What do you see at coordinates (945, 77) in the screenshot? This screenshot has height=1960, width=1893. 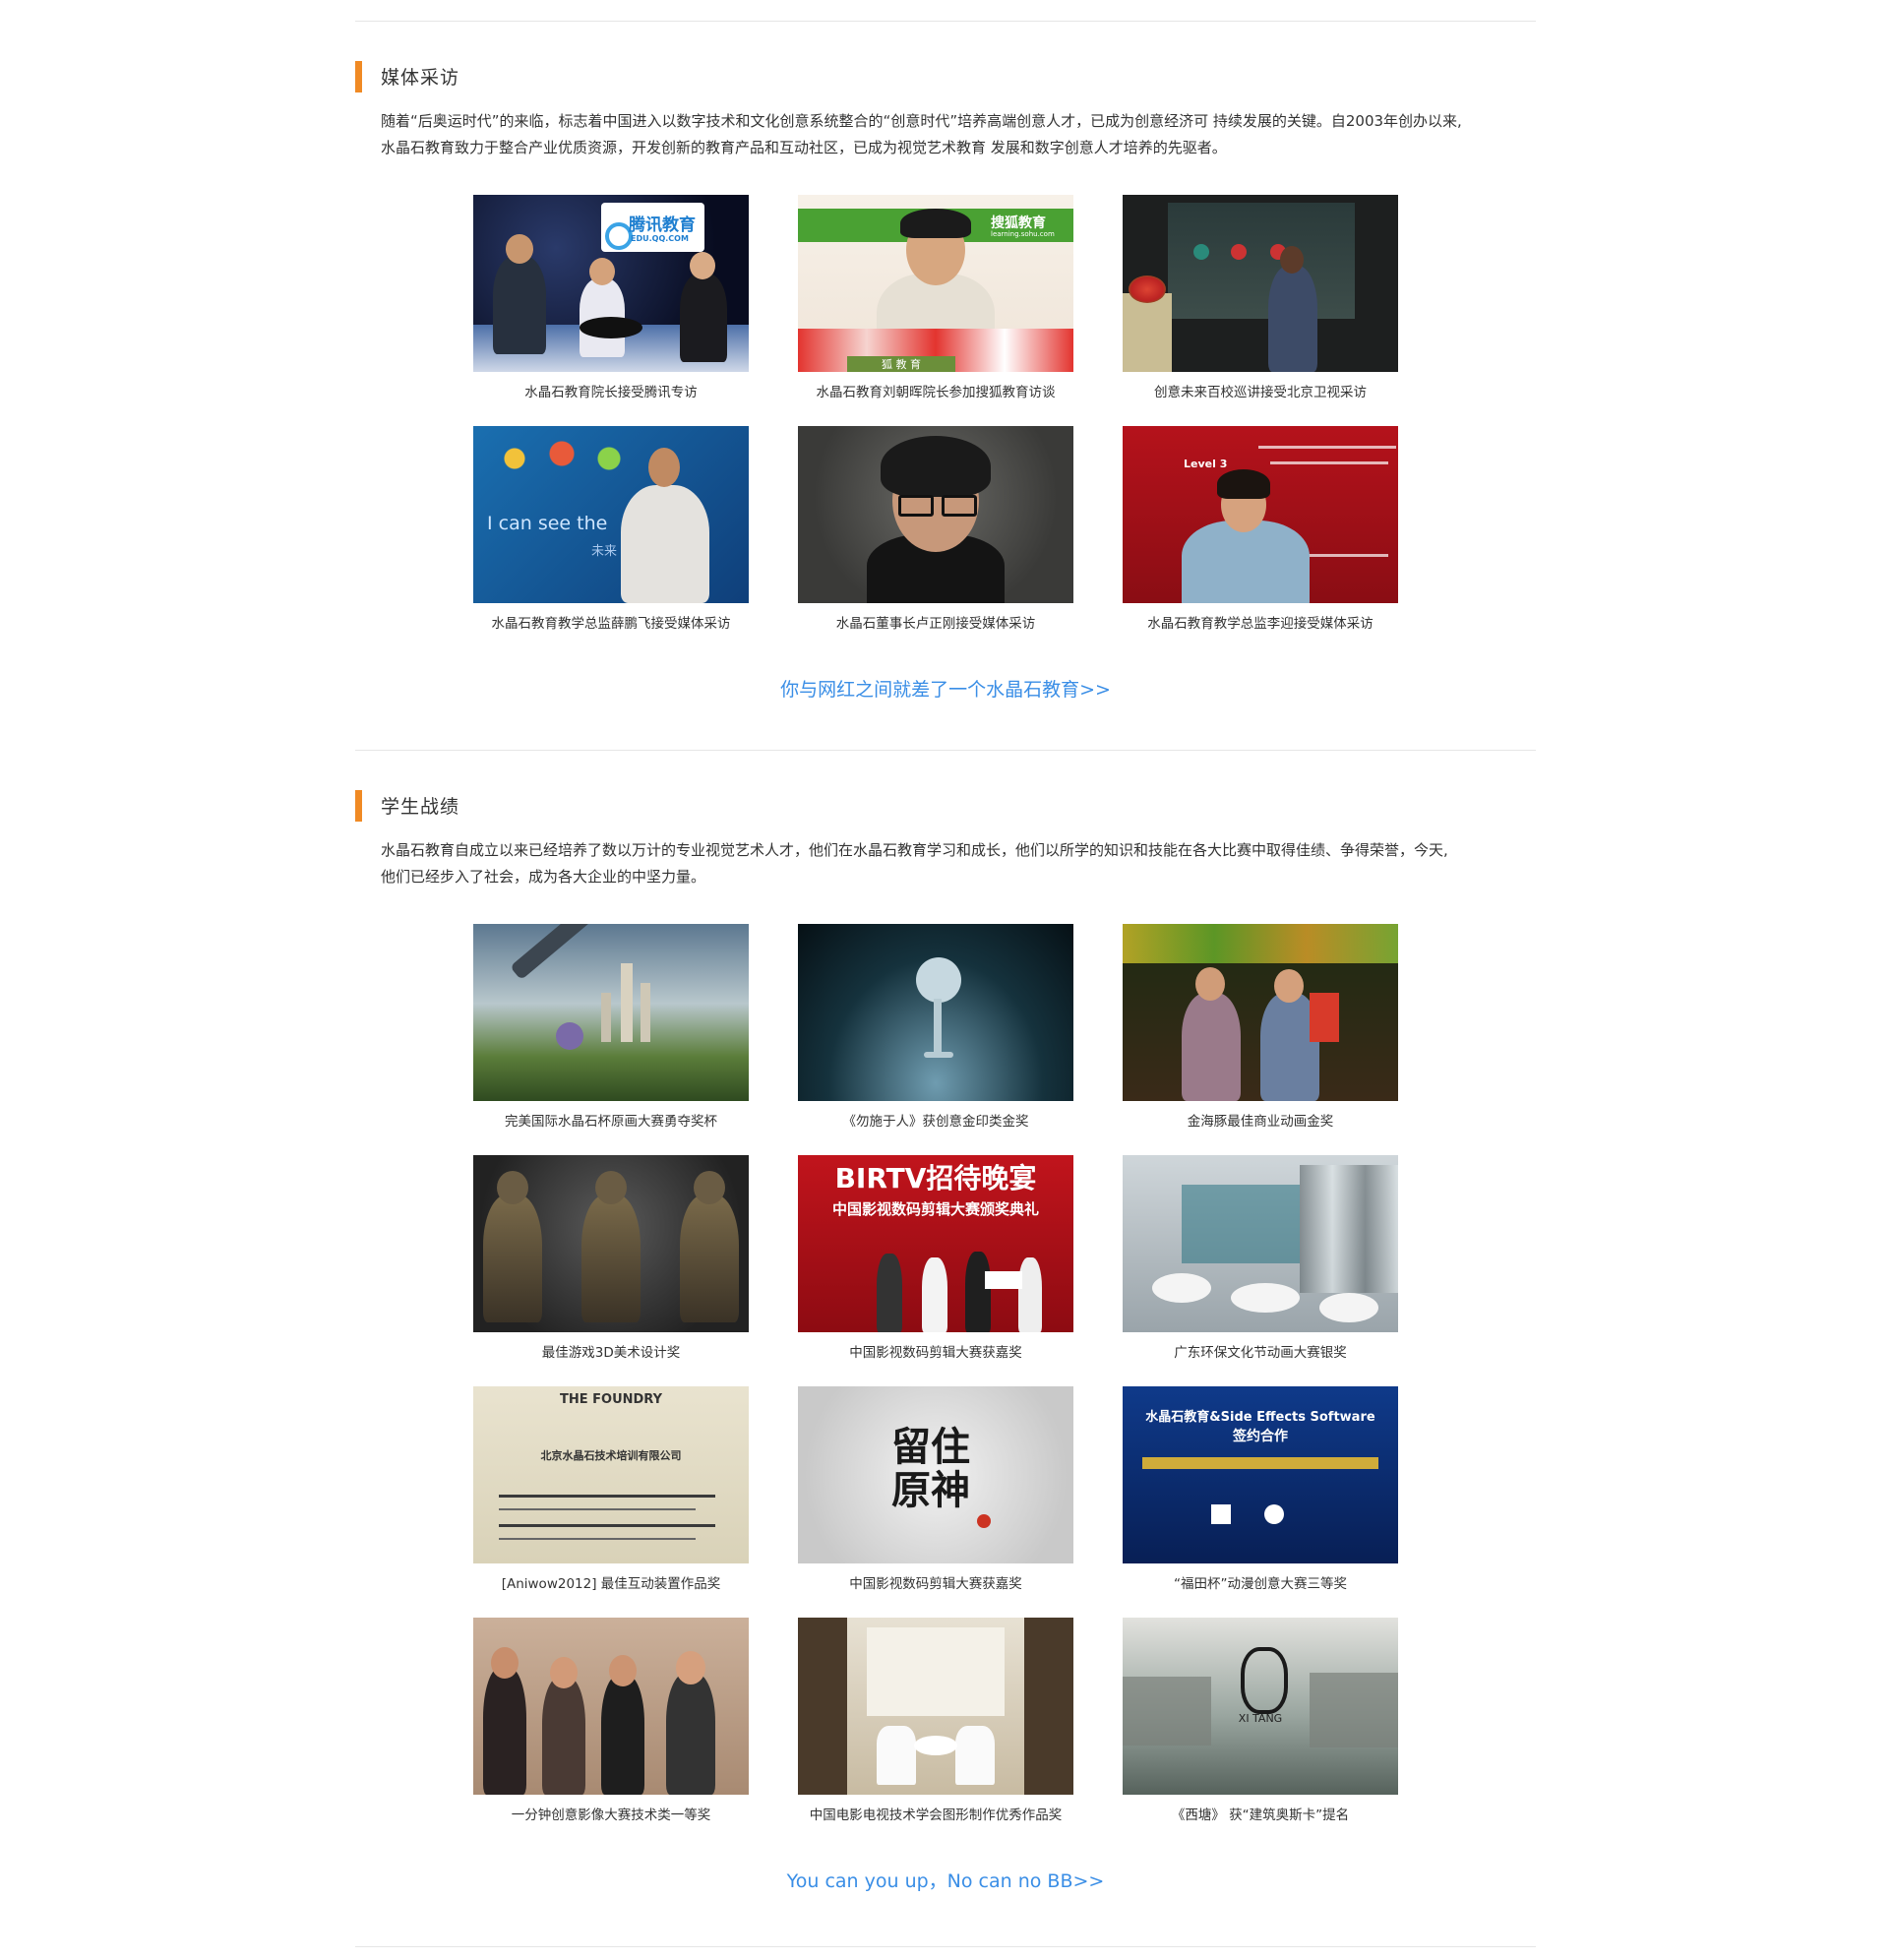 I see `media-section-header: 媒体采访` at bounding box center [945, 77].